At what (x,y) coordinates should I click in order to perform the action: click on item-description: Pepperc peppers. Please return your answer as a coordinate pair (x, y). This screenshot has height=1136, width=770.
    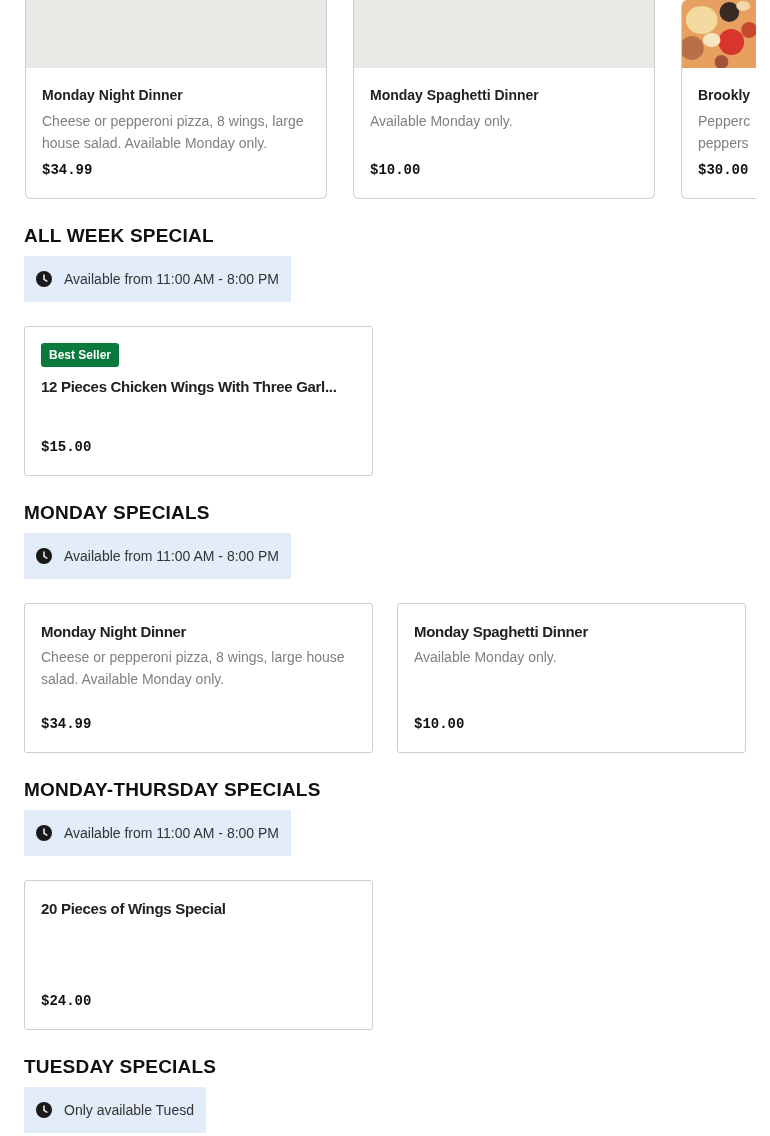
    Looking at the image, I should click on (725, 132).